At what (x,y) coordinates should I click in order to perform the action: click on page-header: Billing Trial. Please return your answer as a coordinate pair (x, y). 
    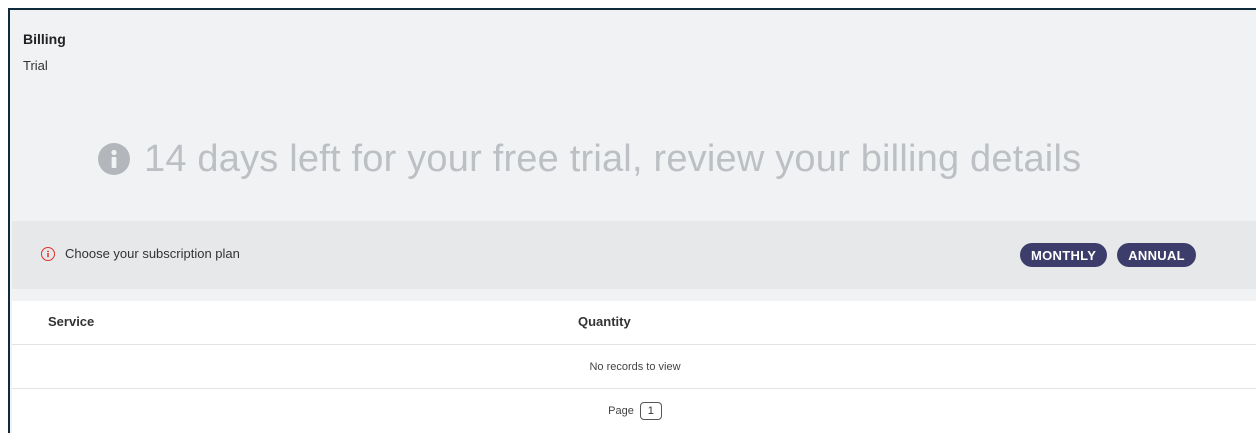
    Looking at the image, I should click on (44, 52).